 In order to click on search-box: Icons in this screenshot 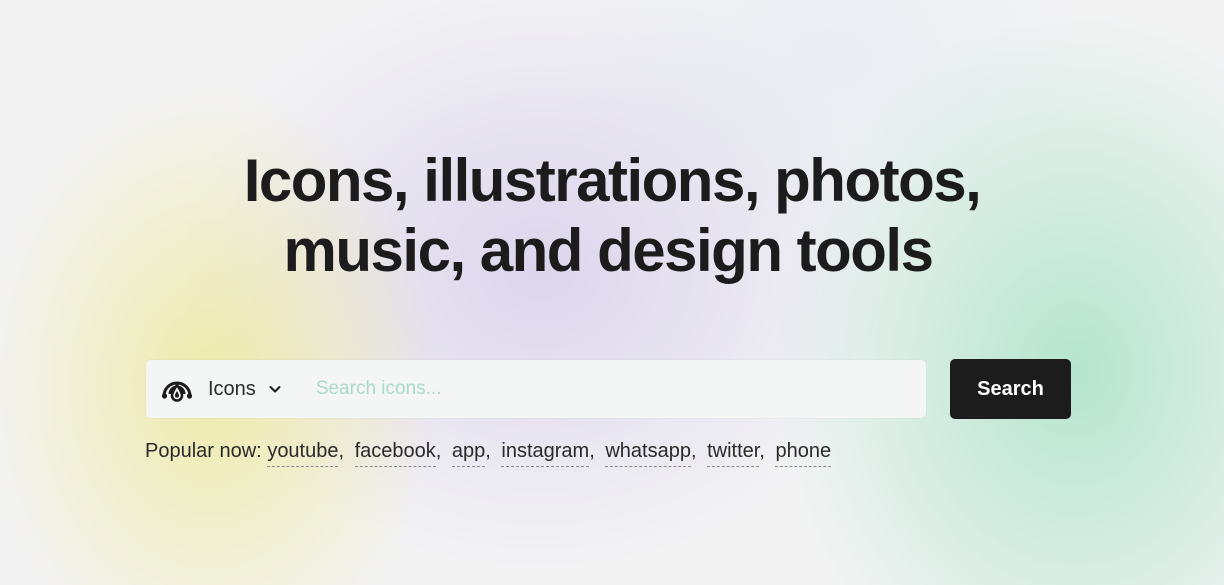, I will do `click(536, 389)`.